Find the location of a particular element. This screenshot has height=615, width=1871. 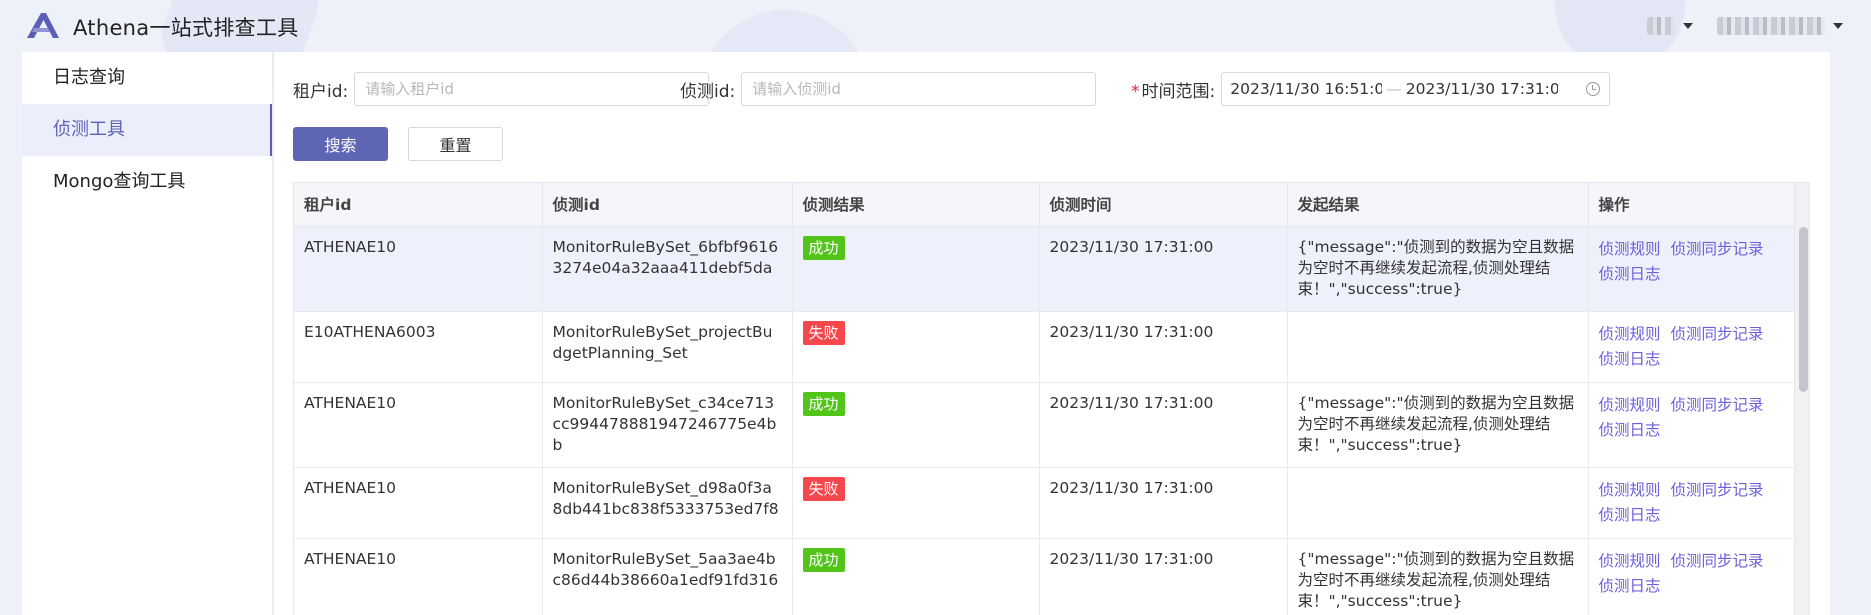

column-header-result: 侦测结果 is located at coordinates (916, 205).